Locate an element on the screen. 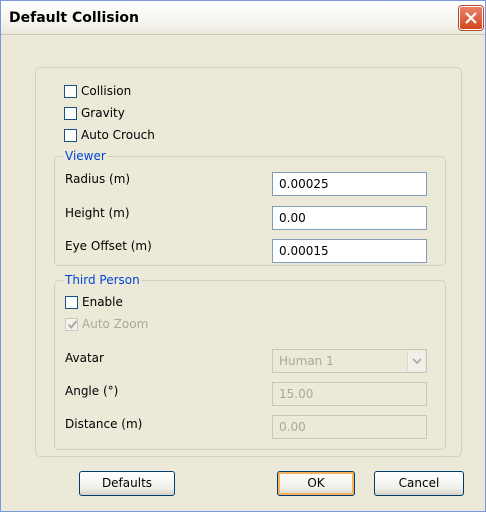 Image resolution: width=486 pixels, height=512 pixels. collision-checkbox: Collision is located at coordinates (97, 91).